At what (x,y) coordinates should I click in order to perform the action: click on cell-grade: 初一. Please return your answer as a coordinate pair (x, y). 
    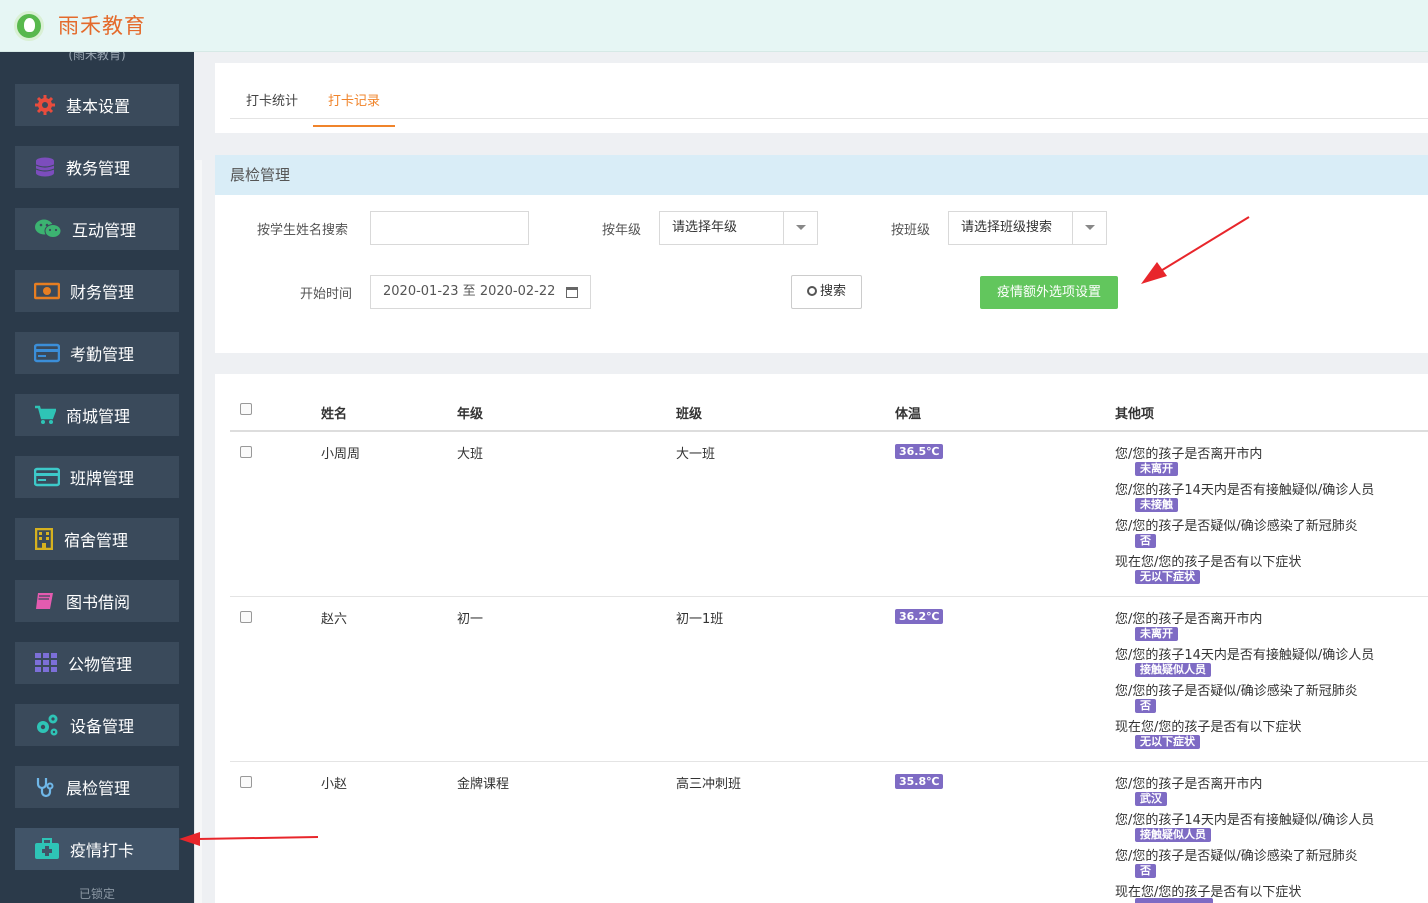
    Looking at the image, I should click on (470, 619).